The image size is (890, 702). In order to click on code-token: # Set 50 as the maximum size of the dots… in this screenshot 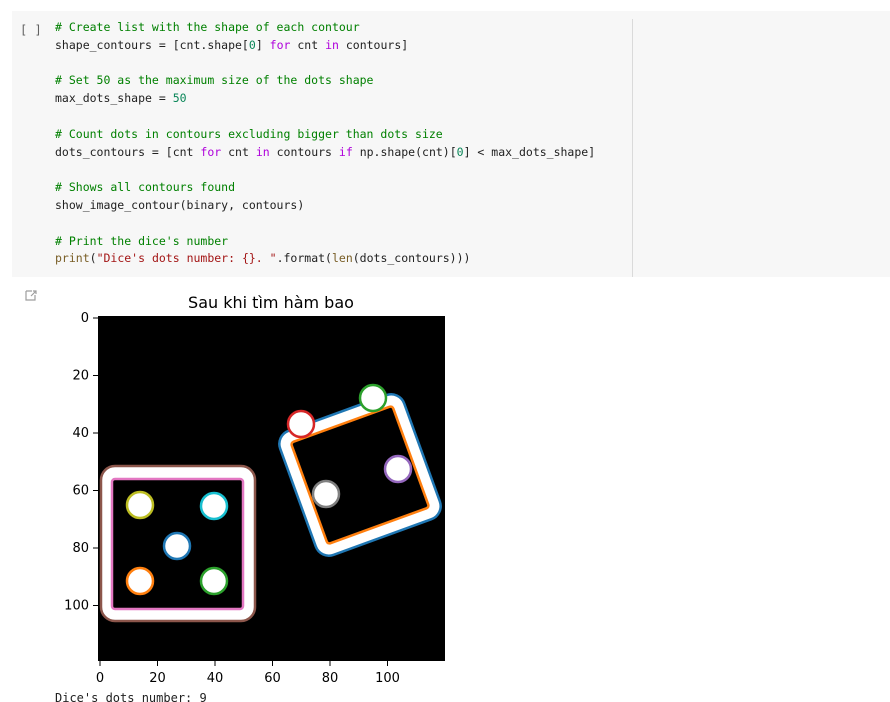, I will do `click(214, 80)`.